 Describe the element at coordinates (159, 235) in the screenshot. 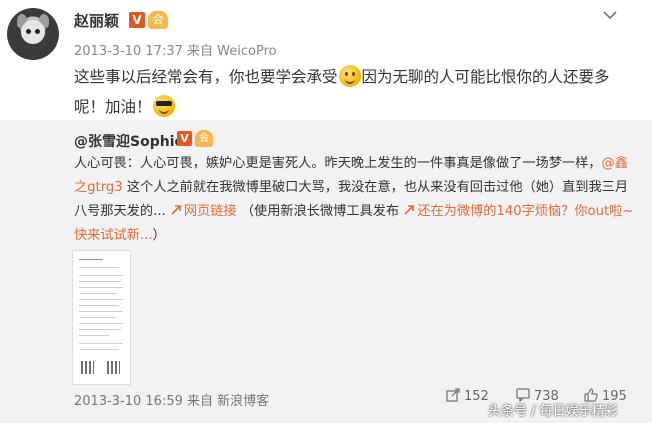

I see `repost-text-part4: ）` at that location.